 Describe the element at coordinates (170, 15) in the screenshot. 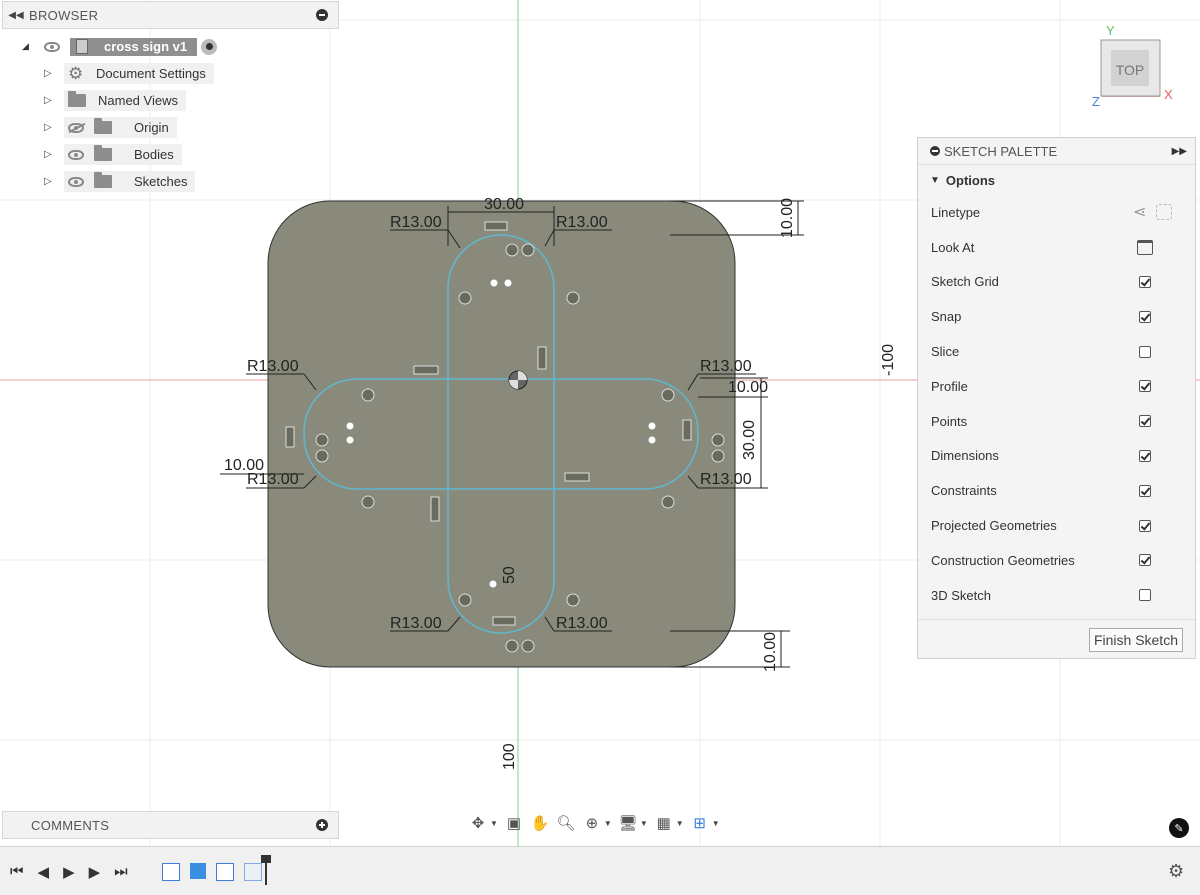

I see `browser-panel-header: ◀◀ BROWSER` at that location.